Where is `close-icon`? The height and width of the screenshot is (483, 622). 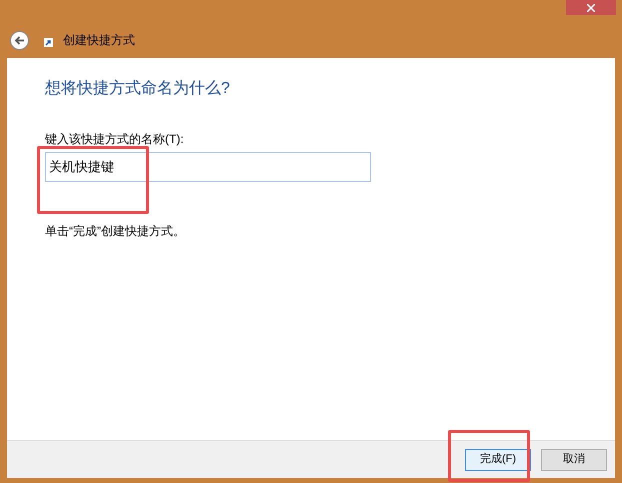 close-icon is located at coordinates (591, 8).